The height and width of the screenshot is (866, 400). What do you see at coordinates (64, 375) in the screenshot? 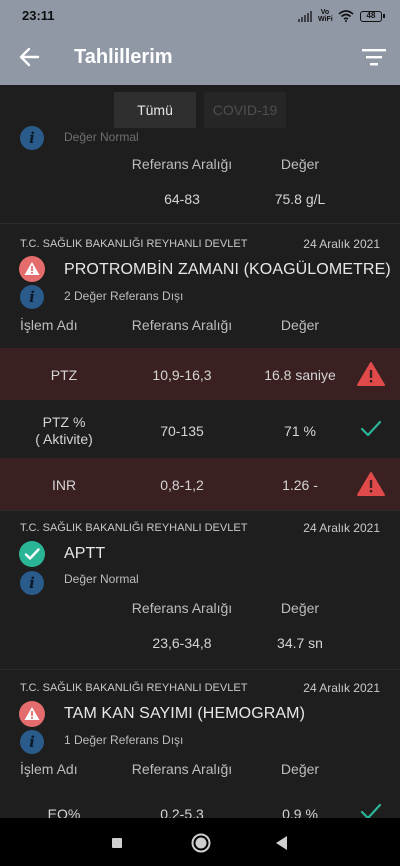
I see `result-name: PTZ` at bounding box center [64, 375].